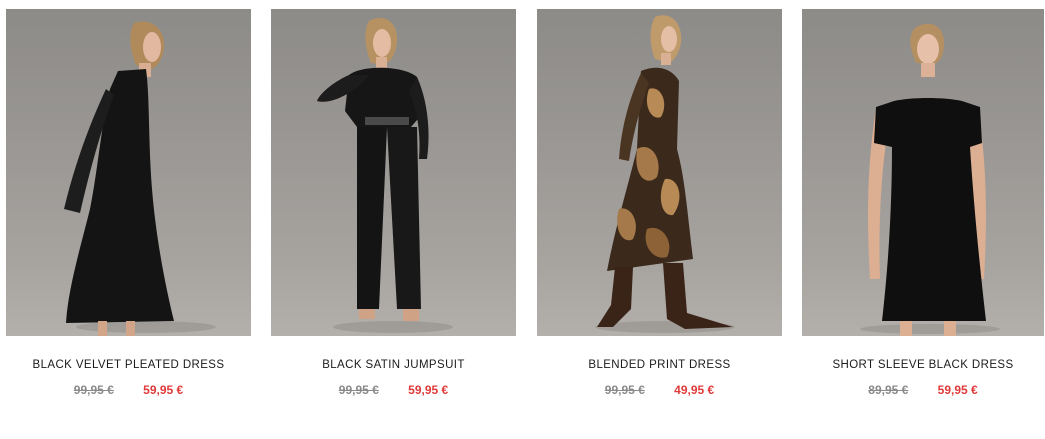  What do you see at coordinates (140, 178) in the screenshot?
I see `model-in-black-pleated-dress-icon` at bounding box center [140, 178].